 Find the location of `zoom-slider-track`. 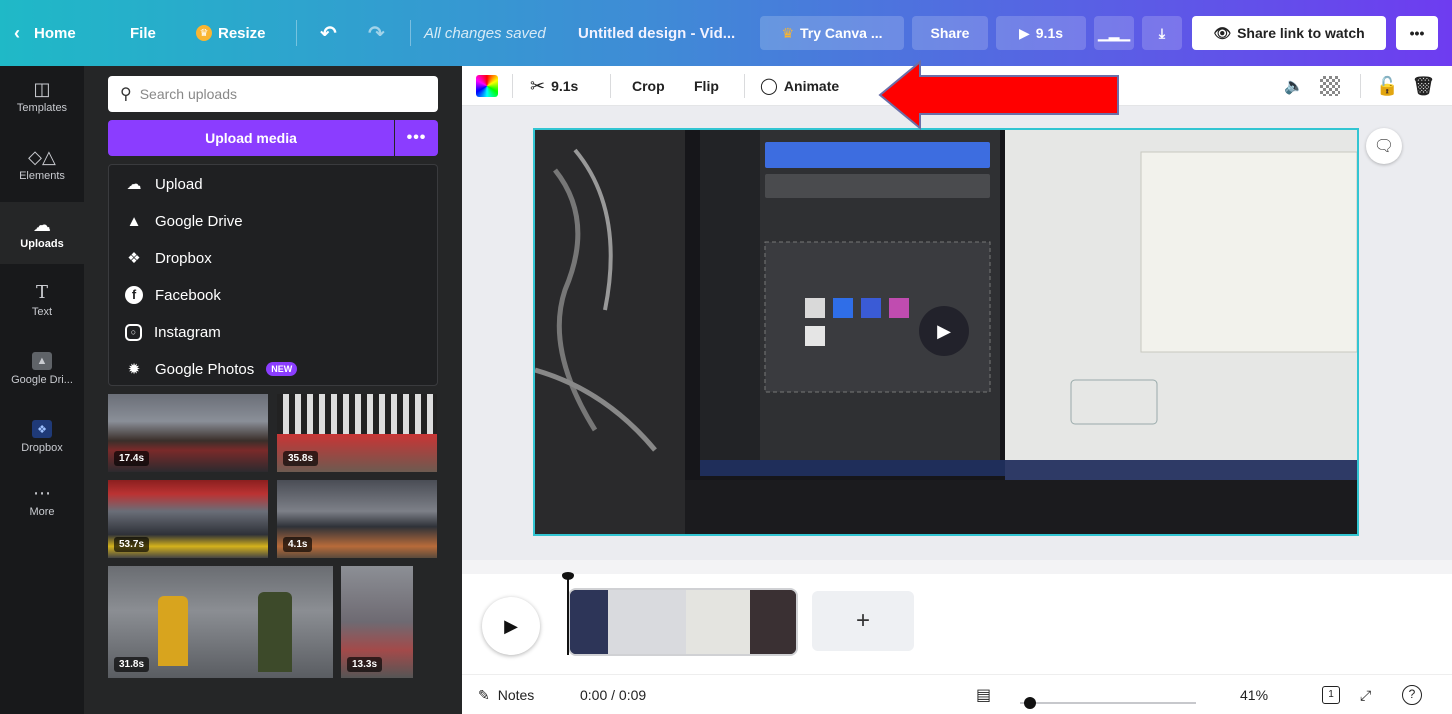

zoom-slider-track is located at coordinates (1108, 703).